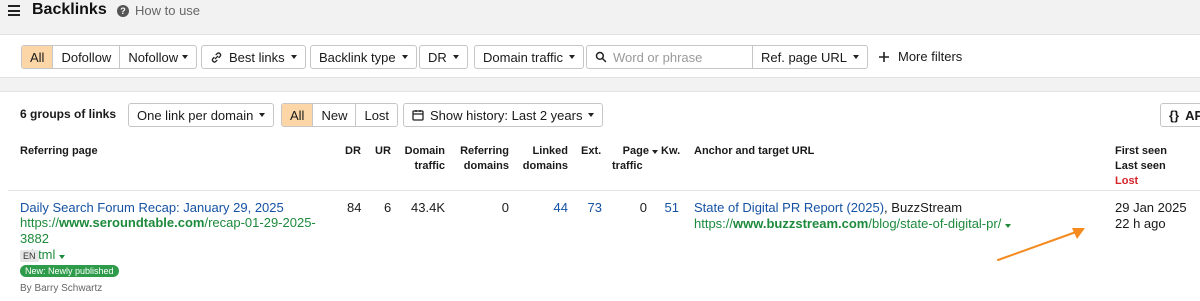 Image resolution: width=1200 pixels, height=301 pixels. I want to click on grouping-dropdown: One link per domain, so click(201, 115).